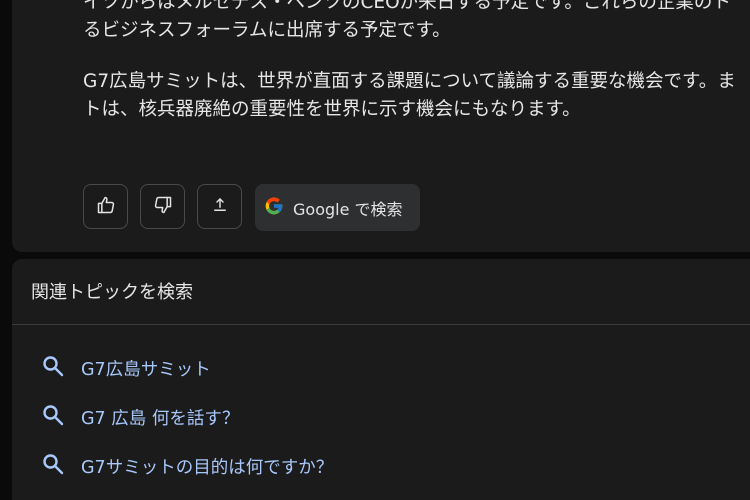 Image resolution: width=750 pixels, height=500 pixels. I want to click on dislike-button, so click(162, 206).